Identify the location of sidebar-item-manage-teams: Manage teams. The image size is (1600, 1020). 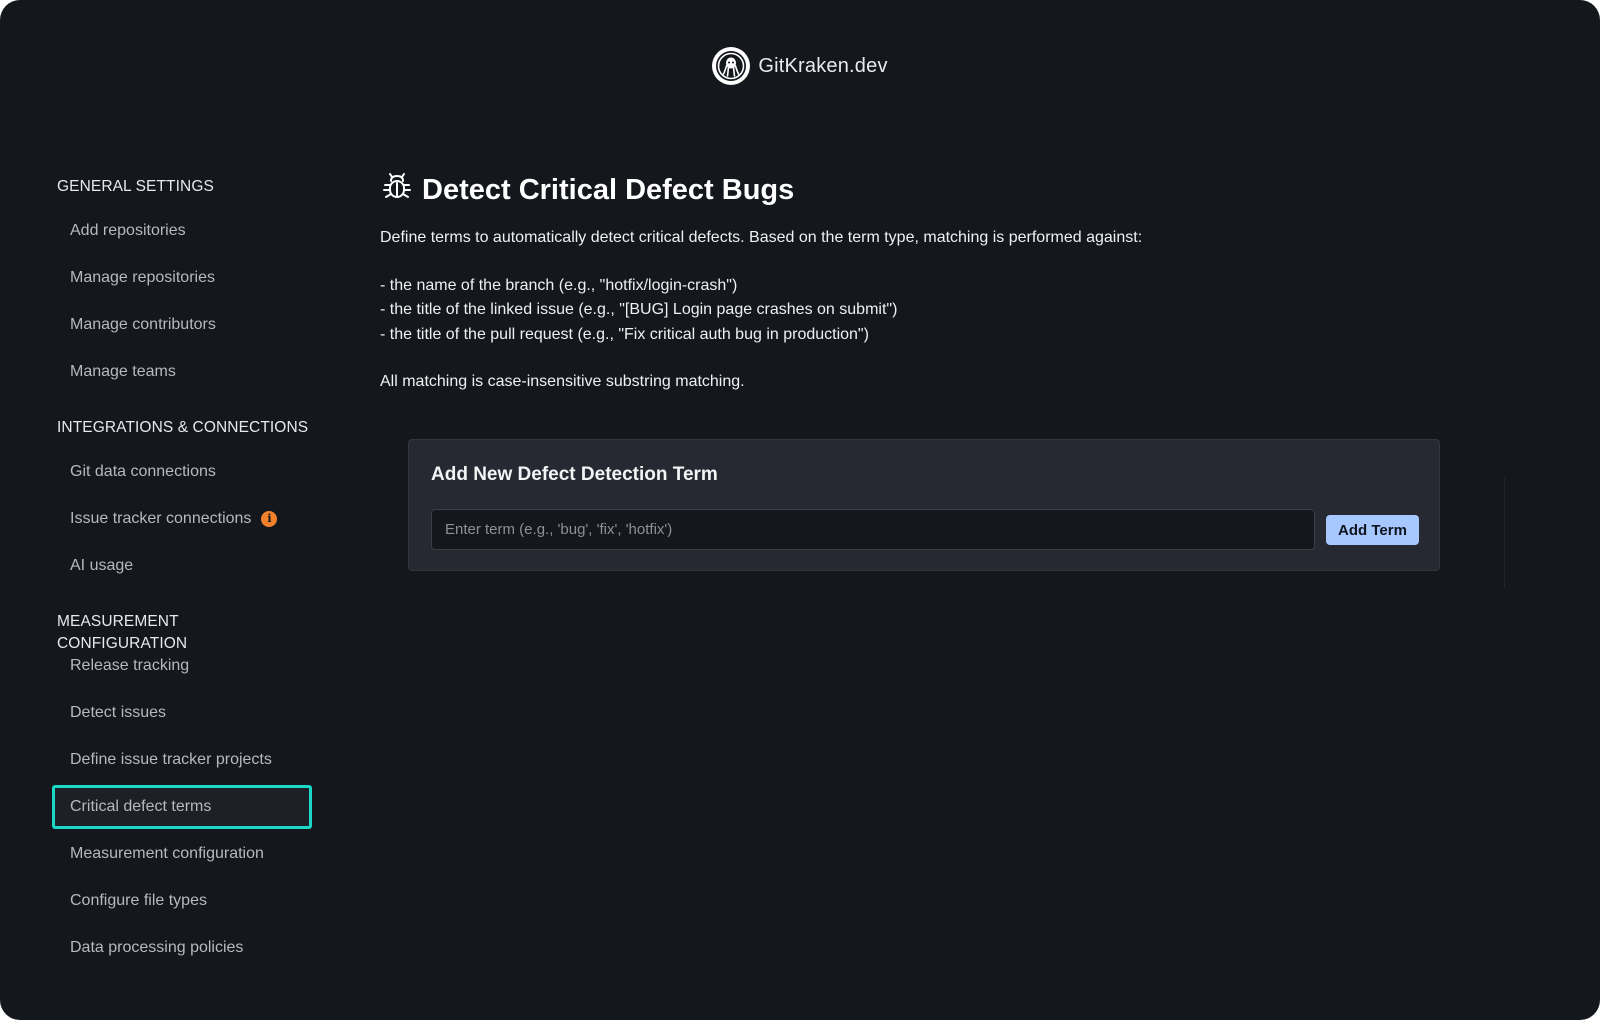
(182, 372).